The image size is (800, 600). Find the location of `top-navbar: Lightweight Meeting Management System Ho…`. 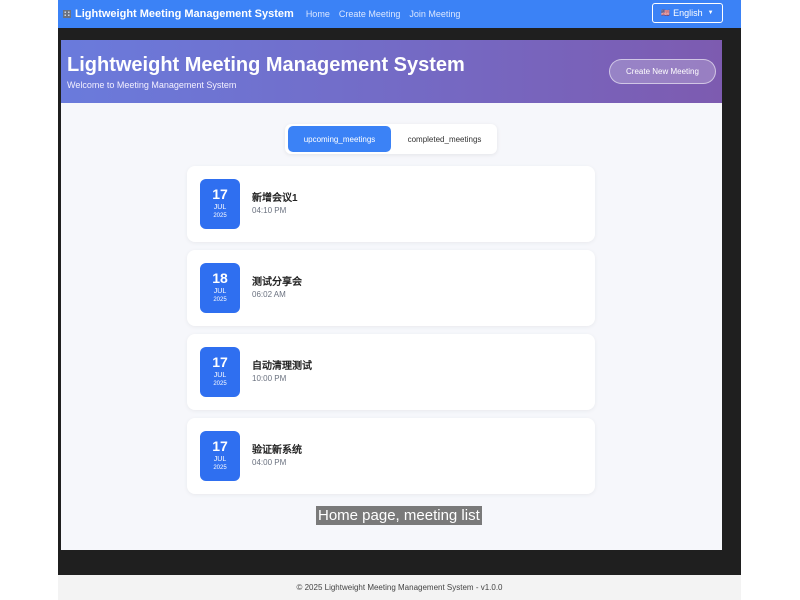

top-navbar: Lightweight Meeting Management System Ho… is located at coordinates (399, 14).